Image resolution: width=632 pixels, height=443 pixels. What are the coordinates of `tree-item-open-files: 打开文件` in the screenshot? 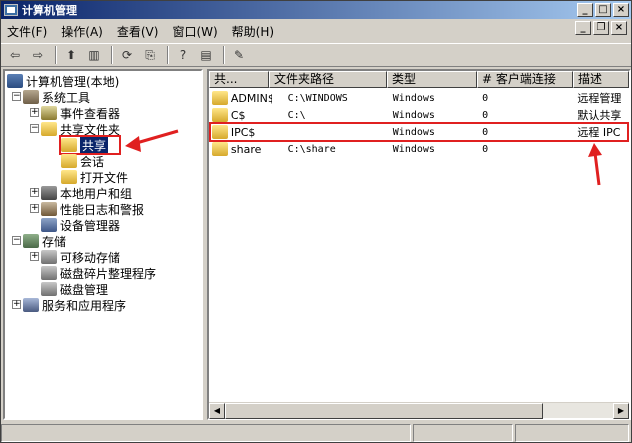 It's located at (94, 177).